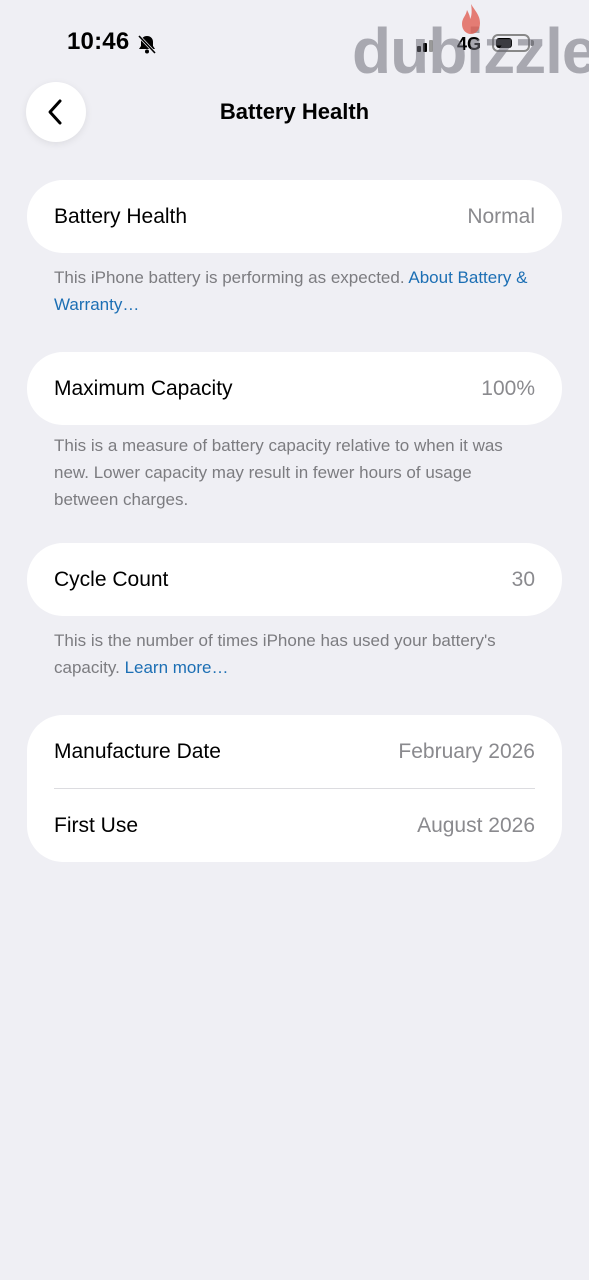 This screenshot has height=1280, width=589. Describe the element at coordinates (147, 46) in the screenshot. I see `bell-slash-icon` at that location.